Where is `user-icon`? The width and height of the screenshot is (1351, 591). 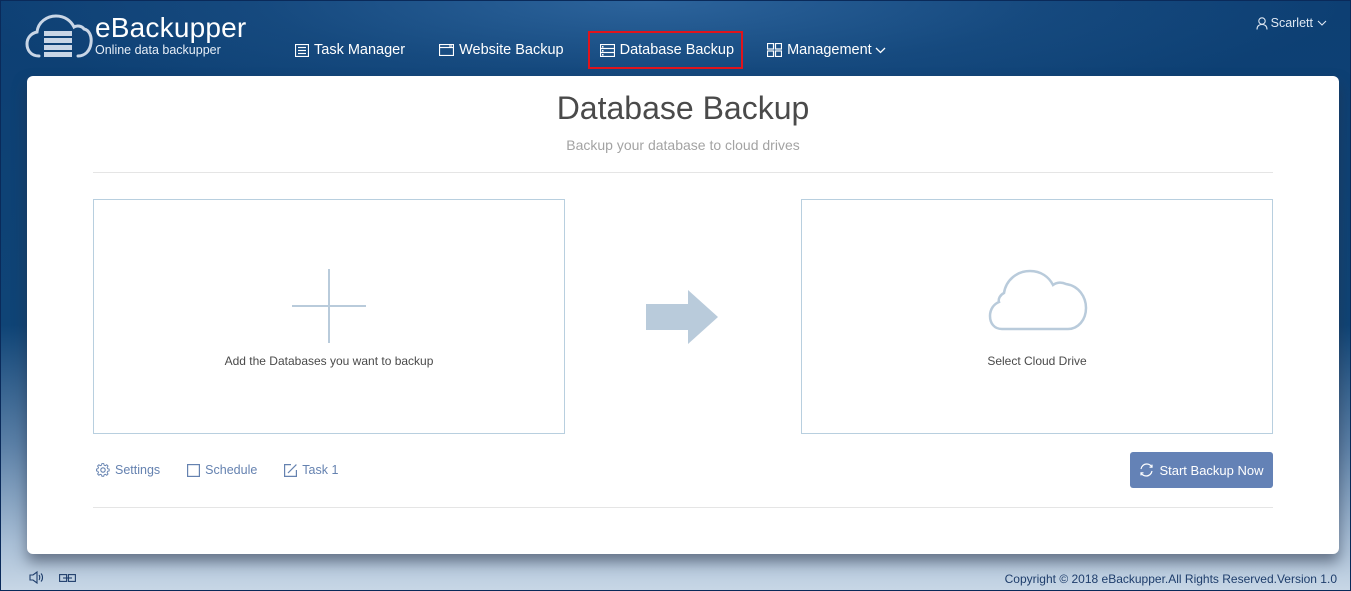 user-icon is located at coordinates (1262, 23).